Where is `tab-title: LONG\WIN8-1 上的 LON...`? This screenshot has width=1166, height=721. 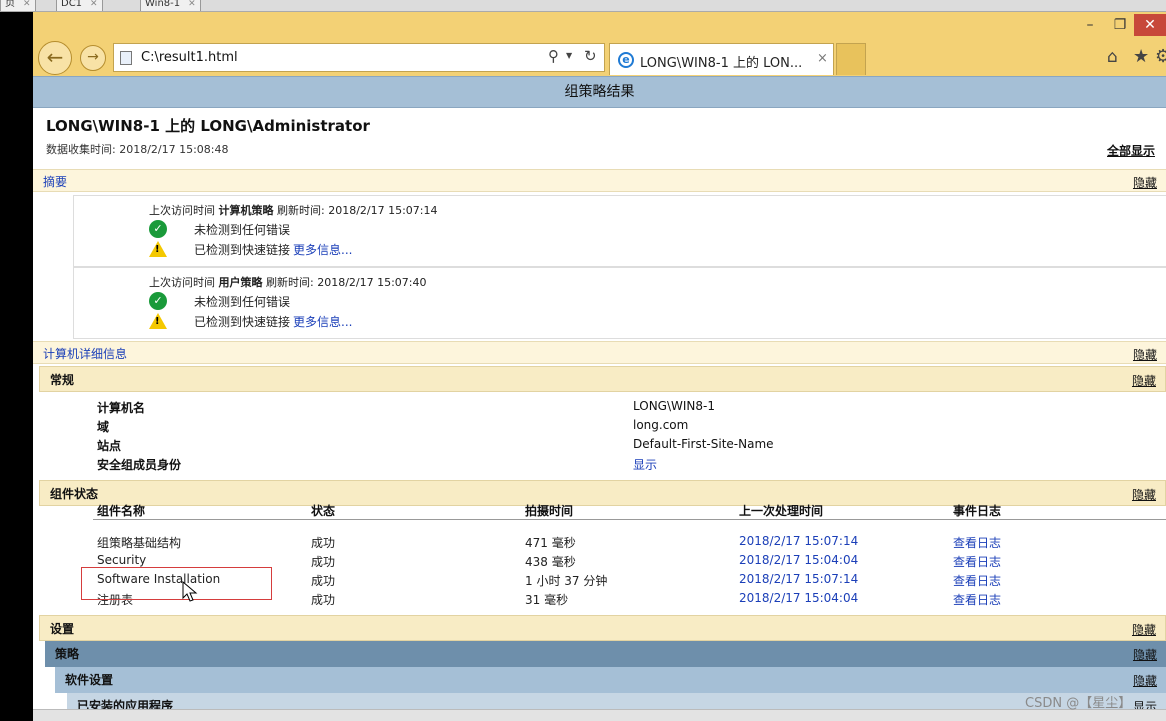 tab-title: LONG\WIN8-1 上的 LON... is located at coordinates (721, 63).